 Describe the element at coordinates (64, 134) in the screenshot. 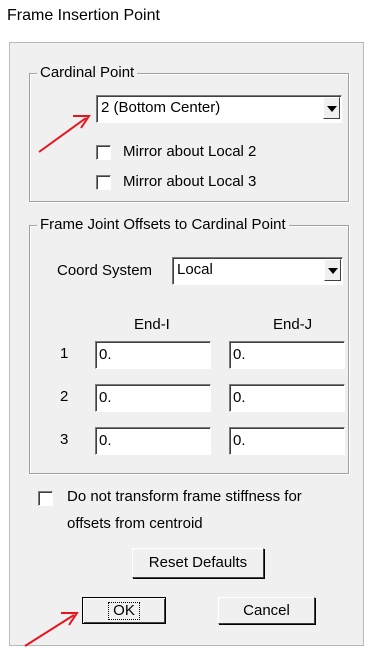

I see `arrow-to-cardinal-icon` at that location.